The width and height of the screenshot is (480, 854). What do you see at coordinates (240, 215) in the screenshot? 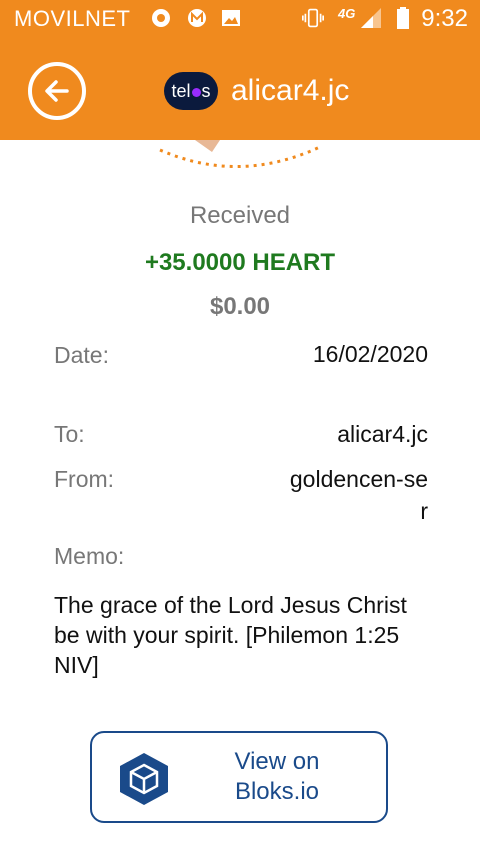
I see `transaction-direction: Received` at bounding box center [240, 215].